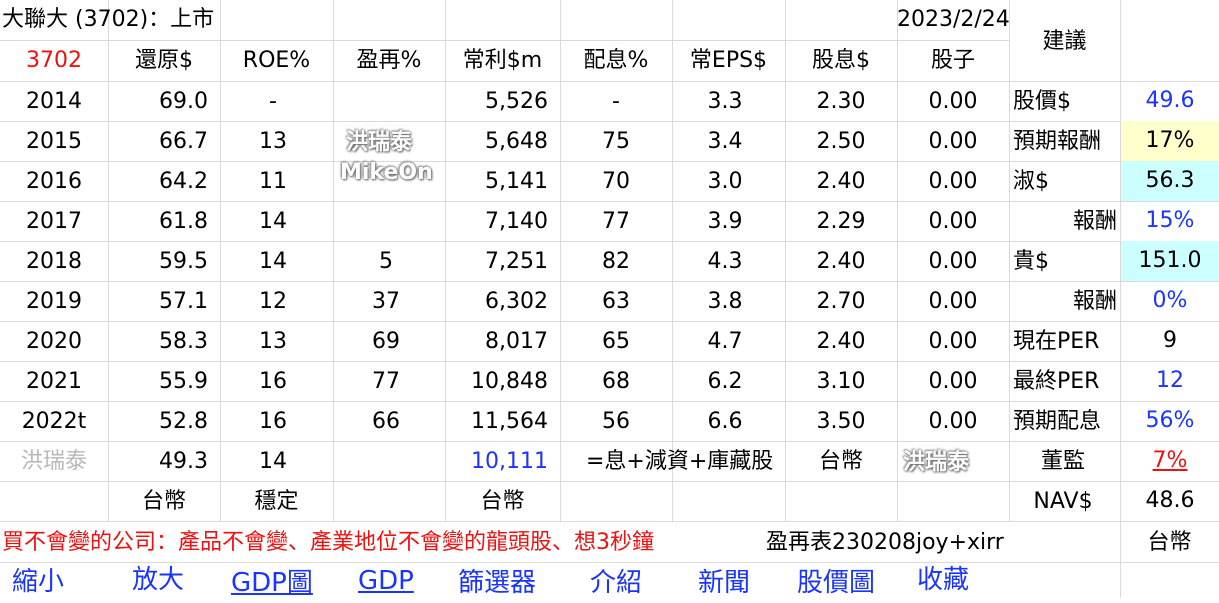  What do you see at coordinates (1170, 100) in the screenshot?
I see `stock-price-value: 49.6` at bounding box center [1170, 100].